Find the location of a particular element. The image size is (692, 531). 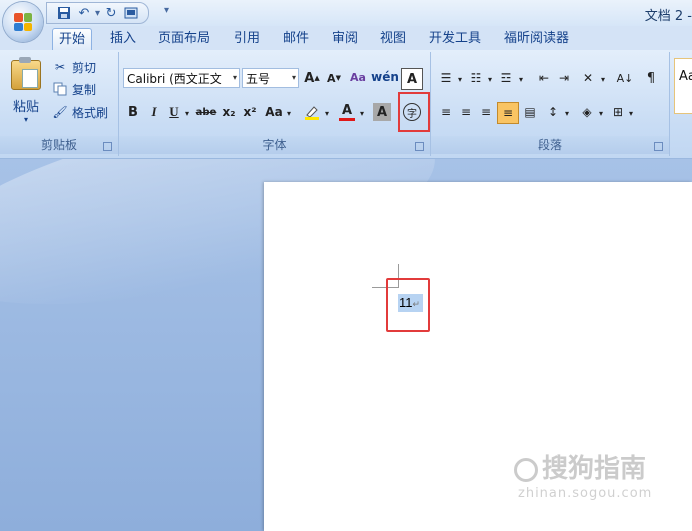

grow-font-button: A ▲ is located at coordinates (312, 78).